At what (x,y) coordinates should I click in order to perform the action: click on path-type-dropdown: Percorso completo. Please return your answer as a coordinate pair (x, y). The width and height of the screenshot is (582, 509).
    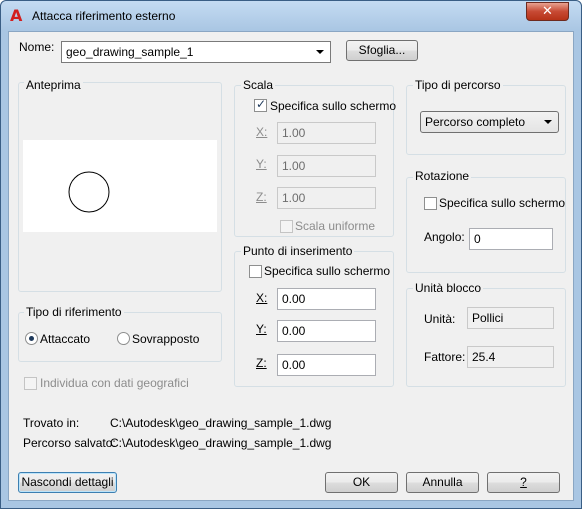
    Looking at the image, I should click on (489, 122).